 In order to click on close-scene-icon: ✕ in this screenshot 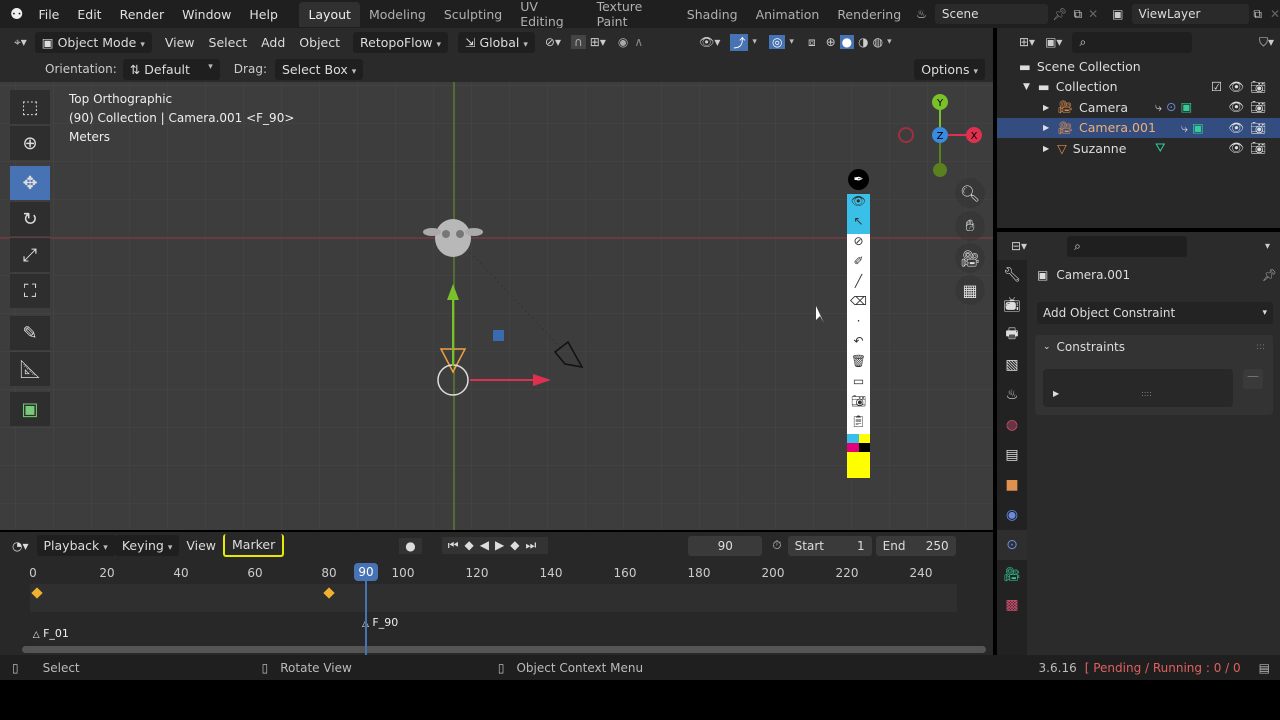, I will do `click(1093, 14)`.